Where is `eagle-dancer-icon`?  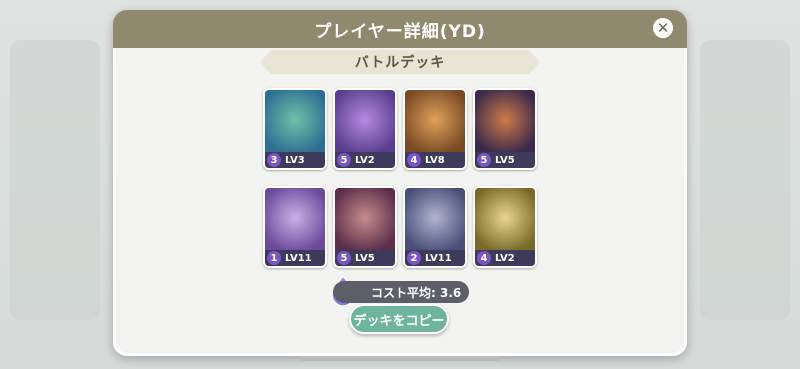 eagle-dancer-icon is located at coordinates (505, 221).